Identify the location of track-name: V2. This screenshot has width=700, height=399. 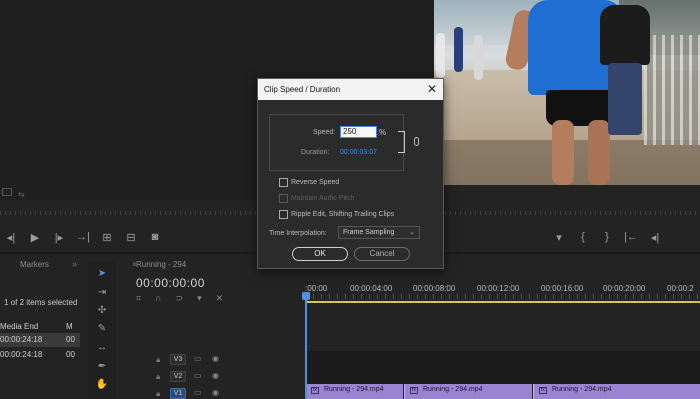
(178, 376).